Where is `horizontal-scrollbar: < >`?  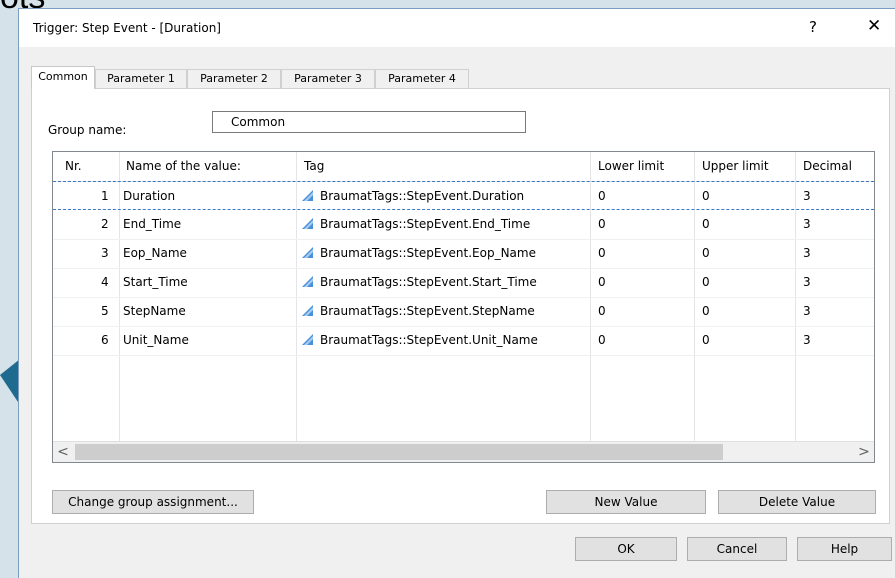 horizontal-scrollbar: < > is located at coordinates (463, 451).